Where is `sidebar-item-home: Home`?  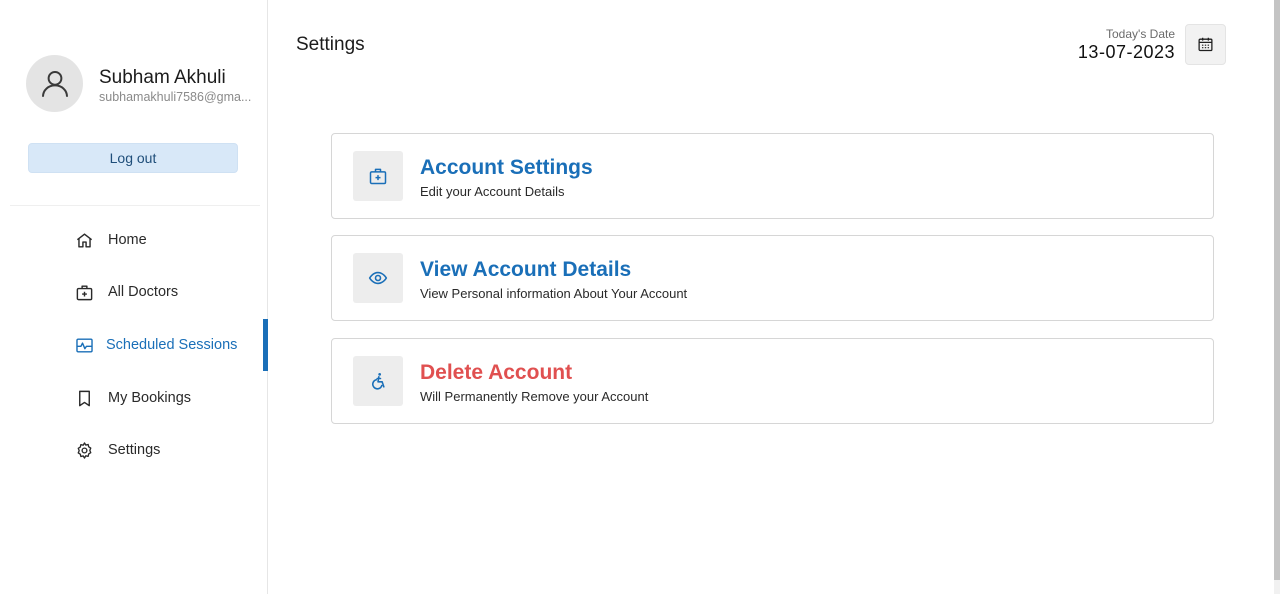
sidebar-item-home: Home is located at coordinates (134, 240).